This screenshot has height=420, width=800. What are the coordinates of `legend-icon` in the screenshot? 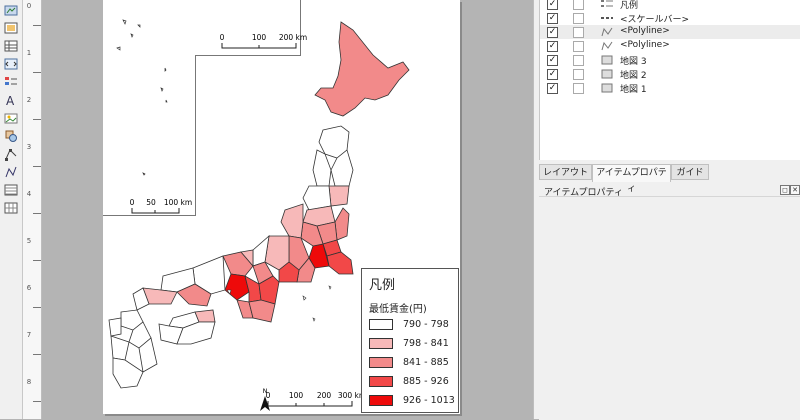 It's located at (606, 4).